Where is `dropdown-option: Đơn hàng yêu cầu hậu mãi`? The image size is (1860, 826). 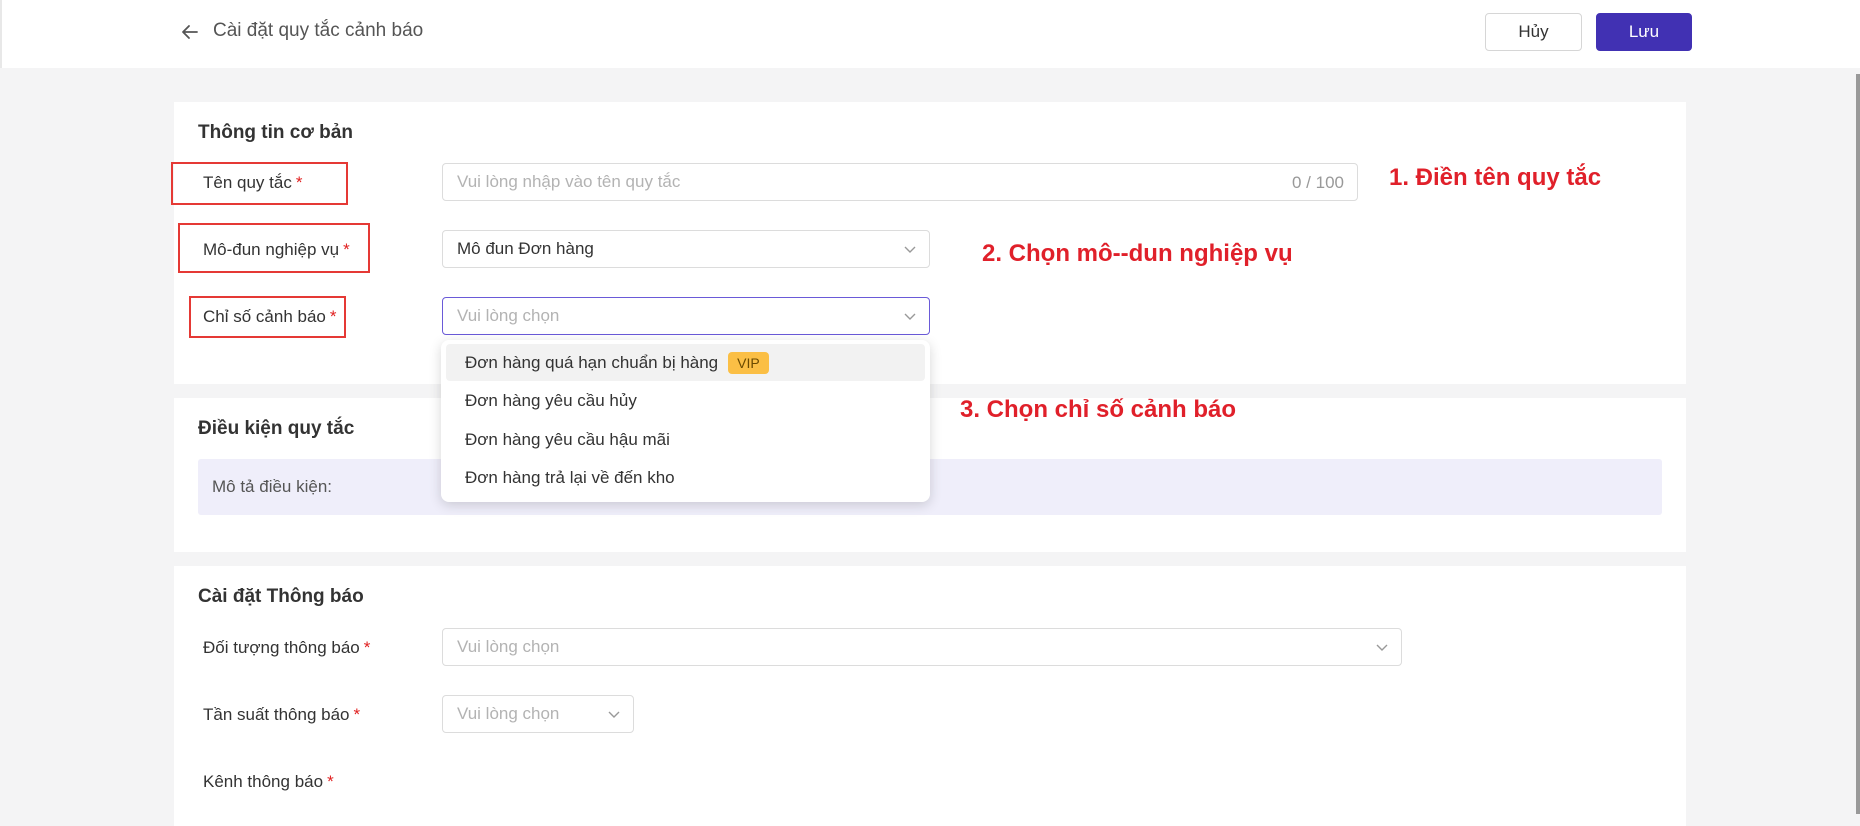 dropdown-option: Đơn hàng yêu cầu hậu mãi is located at coordinates (685, 439).